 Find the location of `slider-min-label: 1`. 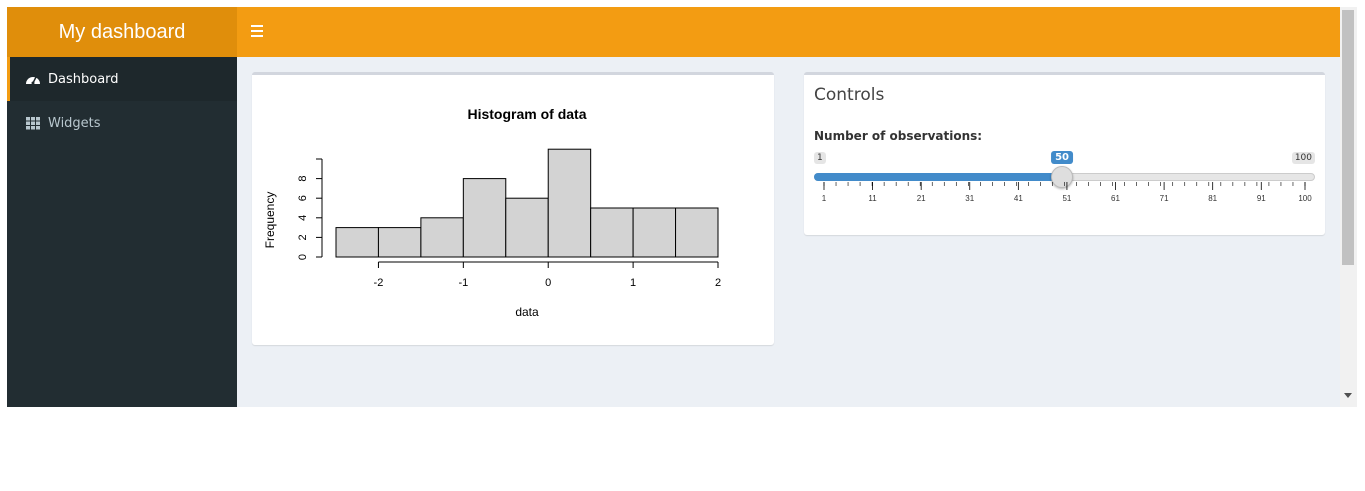

slider-min-label: 1 is located at coordinates (820, 158).